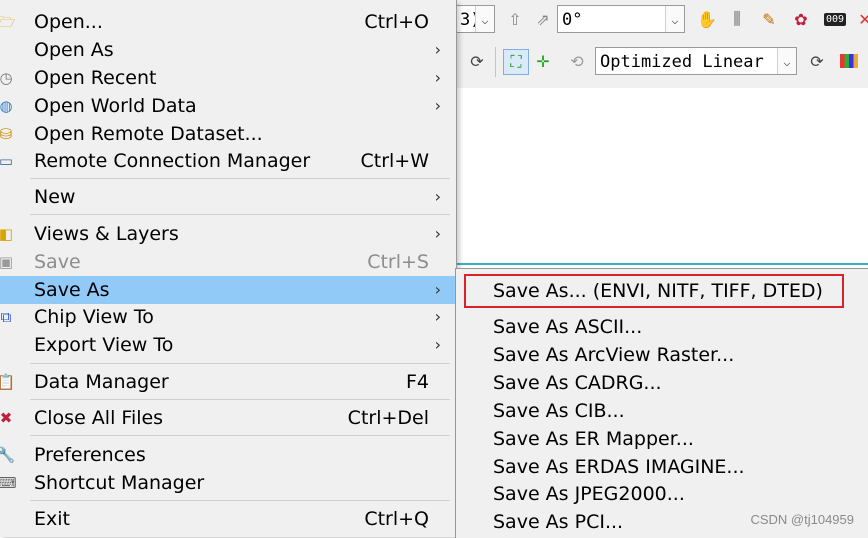  Describe the element at coordinates (227, 50) in the screenshot. I see `menu-item-open-as: Open As ›` at that location.